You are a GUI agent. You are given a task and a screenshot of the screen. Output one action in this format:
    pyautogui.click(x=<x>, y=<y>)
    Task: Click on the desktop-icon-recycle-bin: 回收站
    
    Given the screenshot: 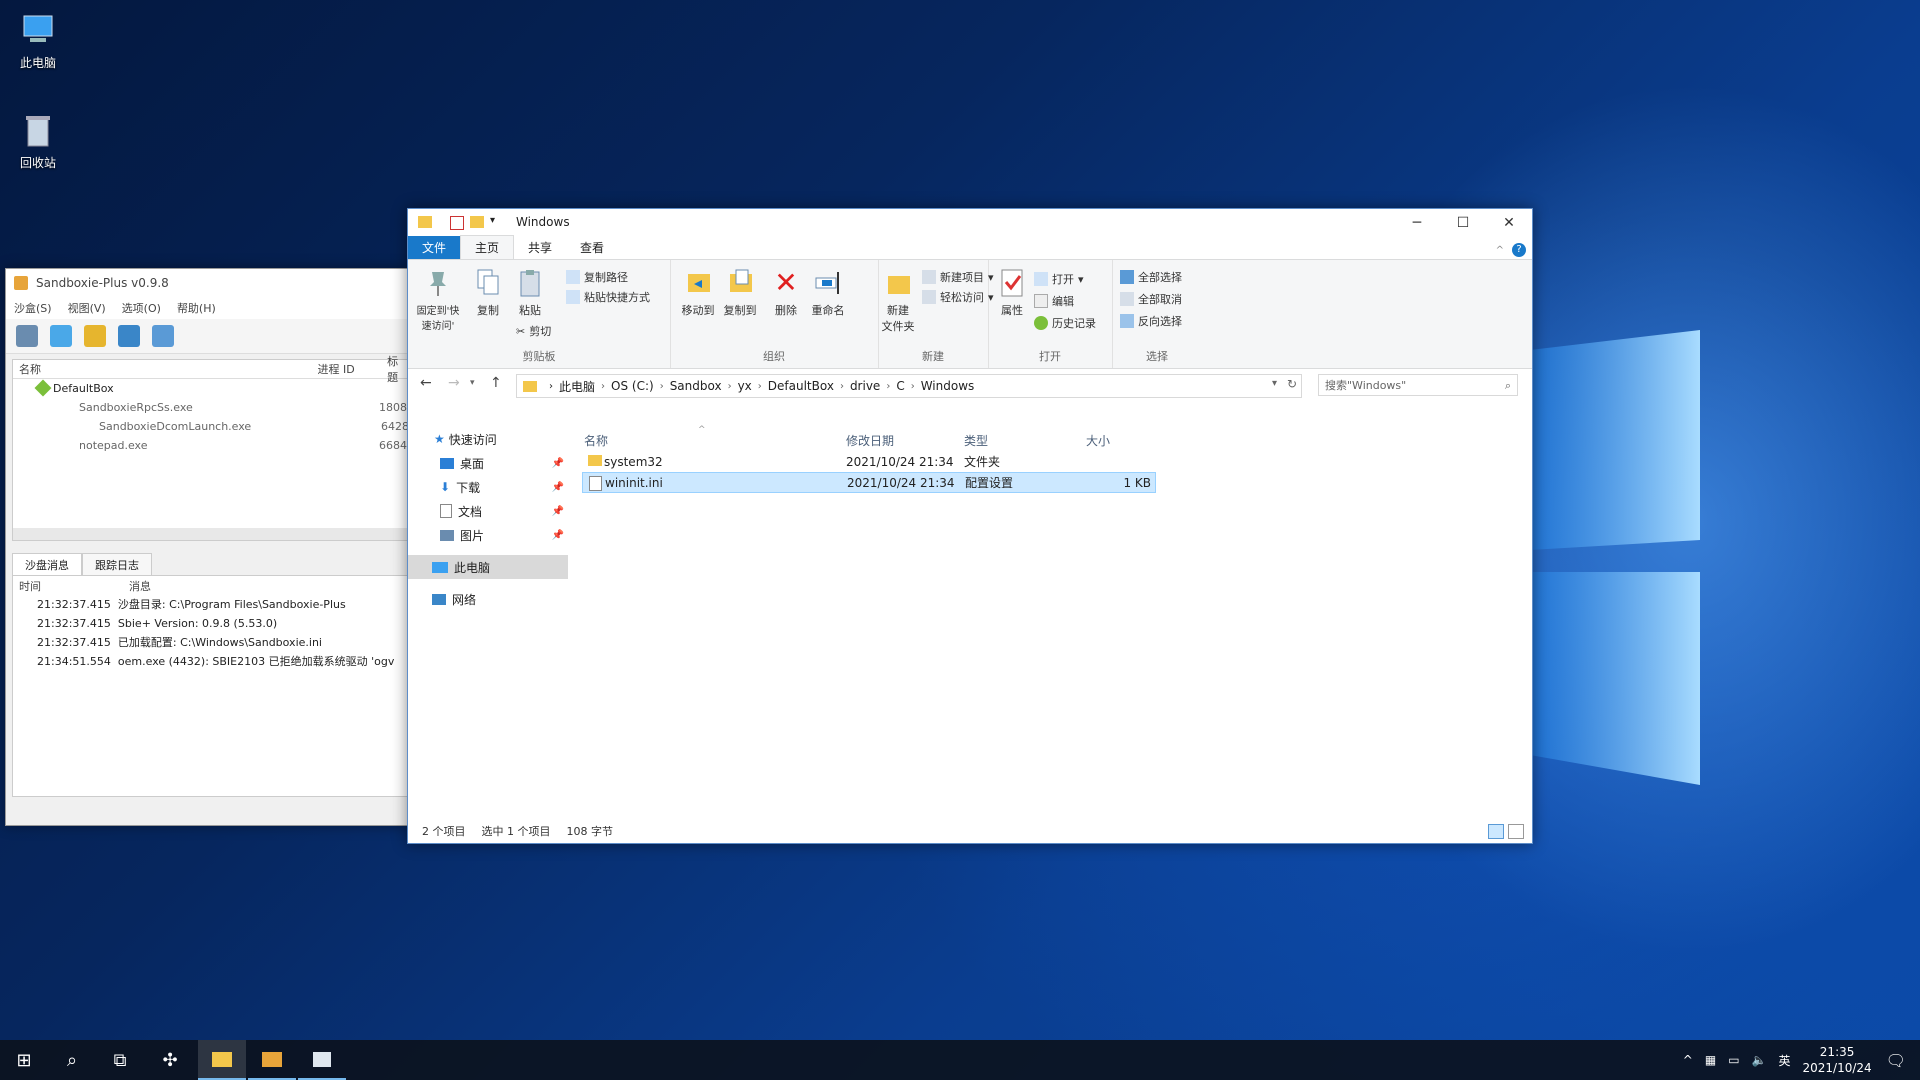 What is the action you would take?
    pyautogui.click(x=39, y=140)
    